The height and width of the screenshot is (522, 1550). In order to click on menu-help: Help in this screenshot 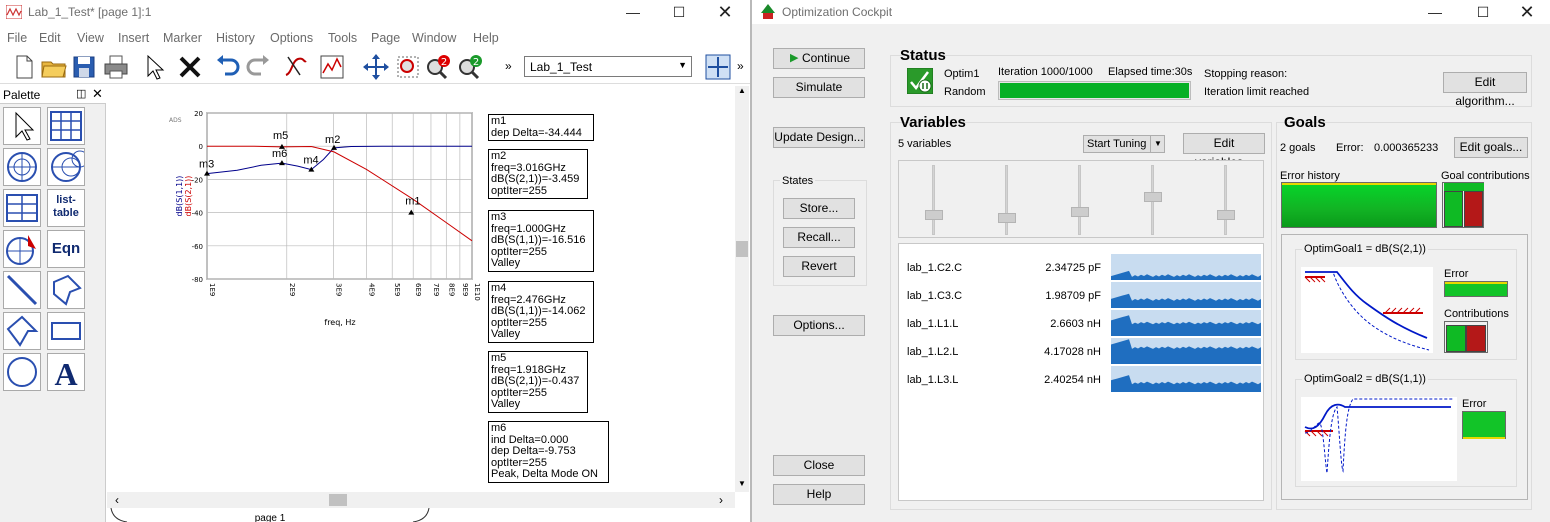, I will do `click(486, 38)`.